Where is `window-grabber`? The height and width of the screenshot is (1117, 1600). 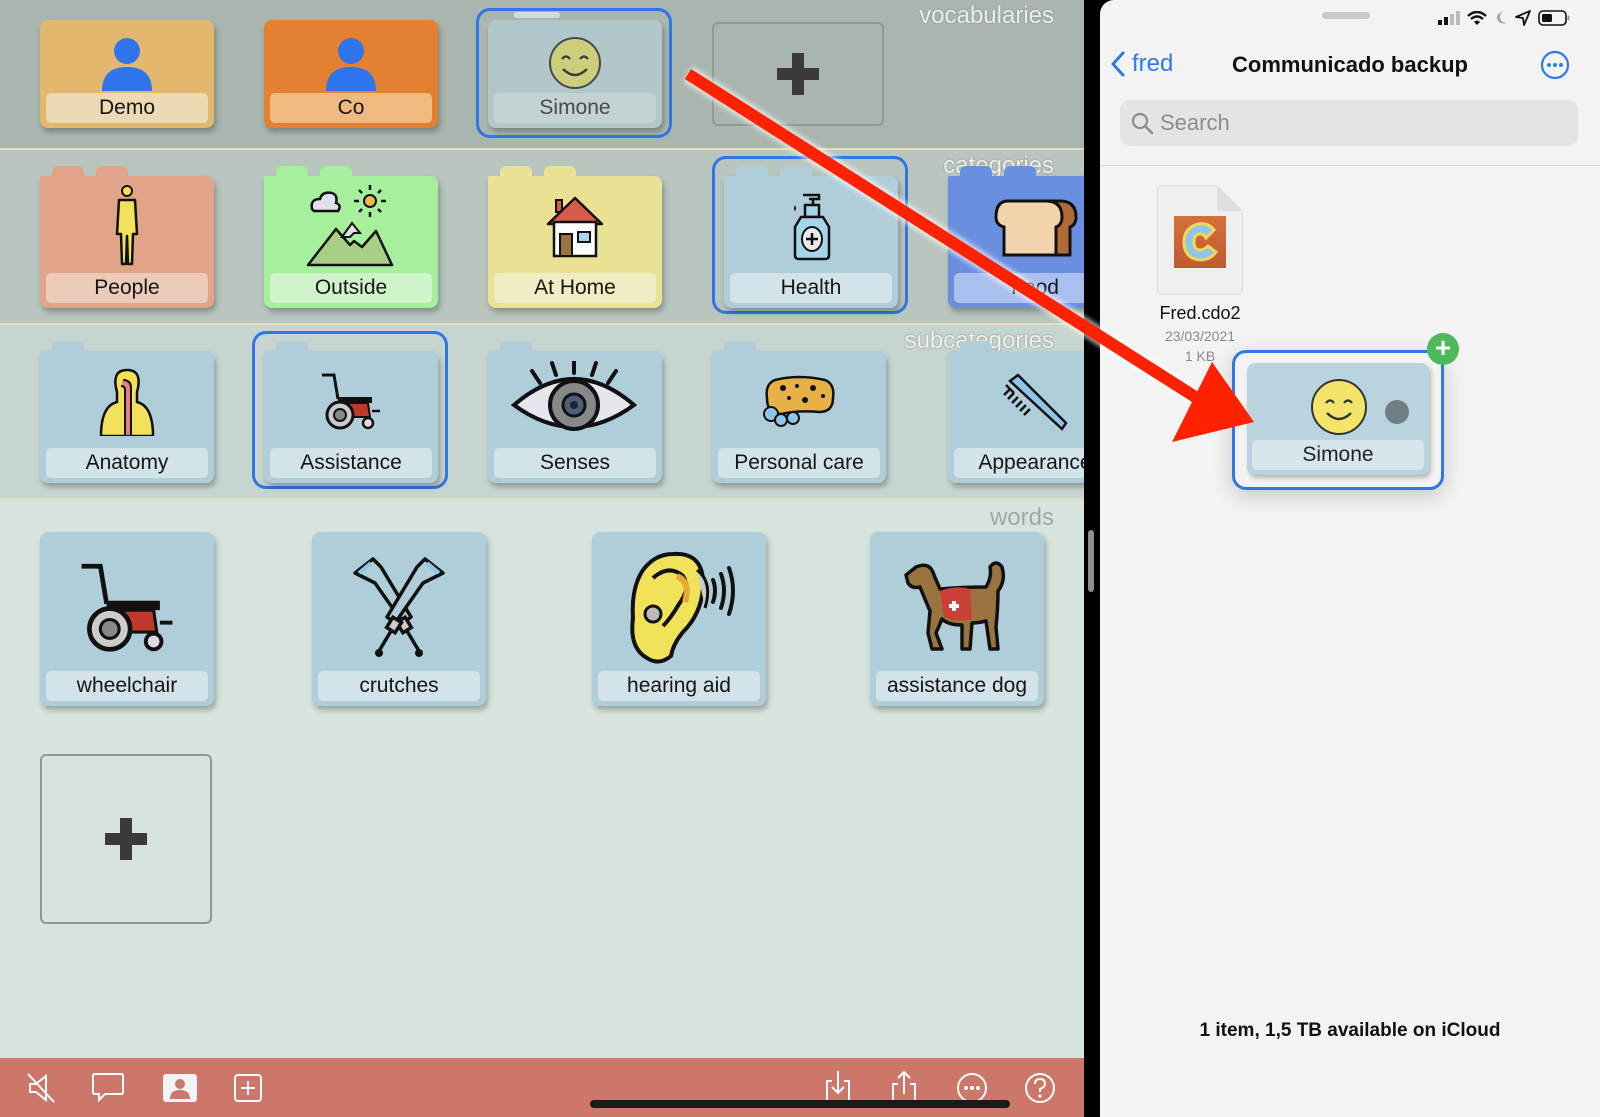
window-grabber is located at coordinates (1346, 15).